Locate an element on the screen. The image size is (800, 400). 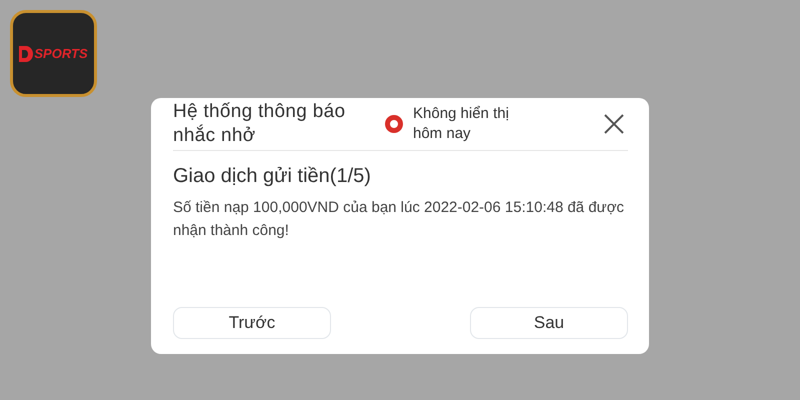
logo-text: SPORTS is located at coordinates (61, 53).